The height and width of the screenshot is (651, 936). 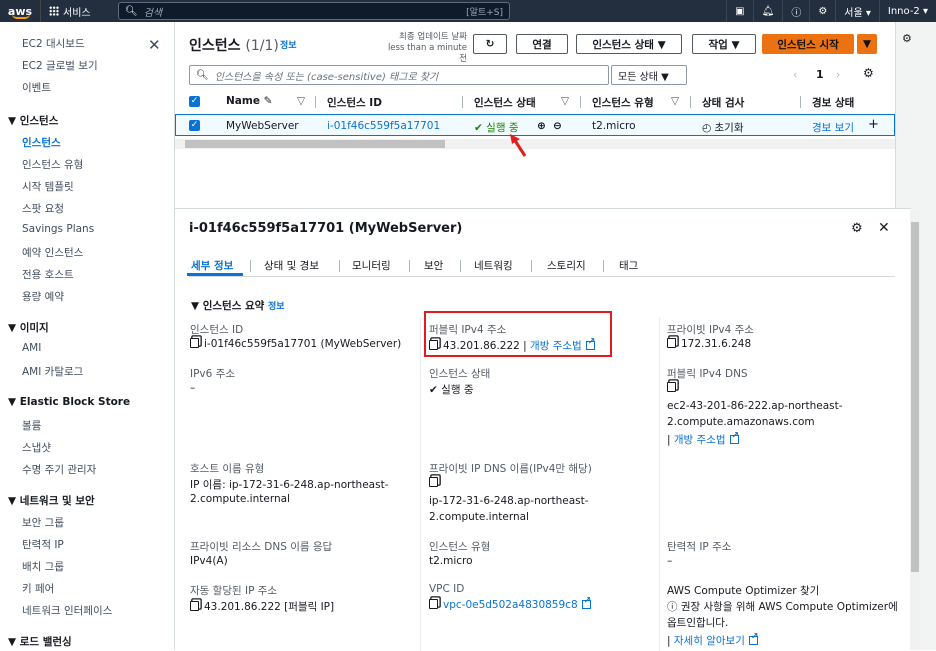 What do you see at coordinates (43, 544) in the screenshot?
I see `sidebar-item: 탄력적 IP` at bounding box center [43, 544].